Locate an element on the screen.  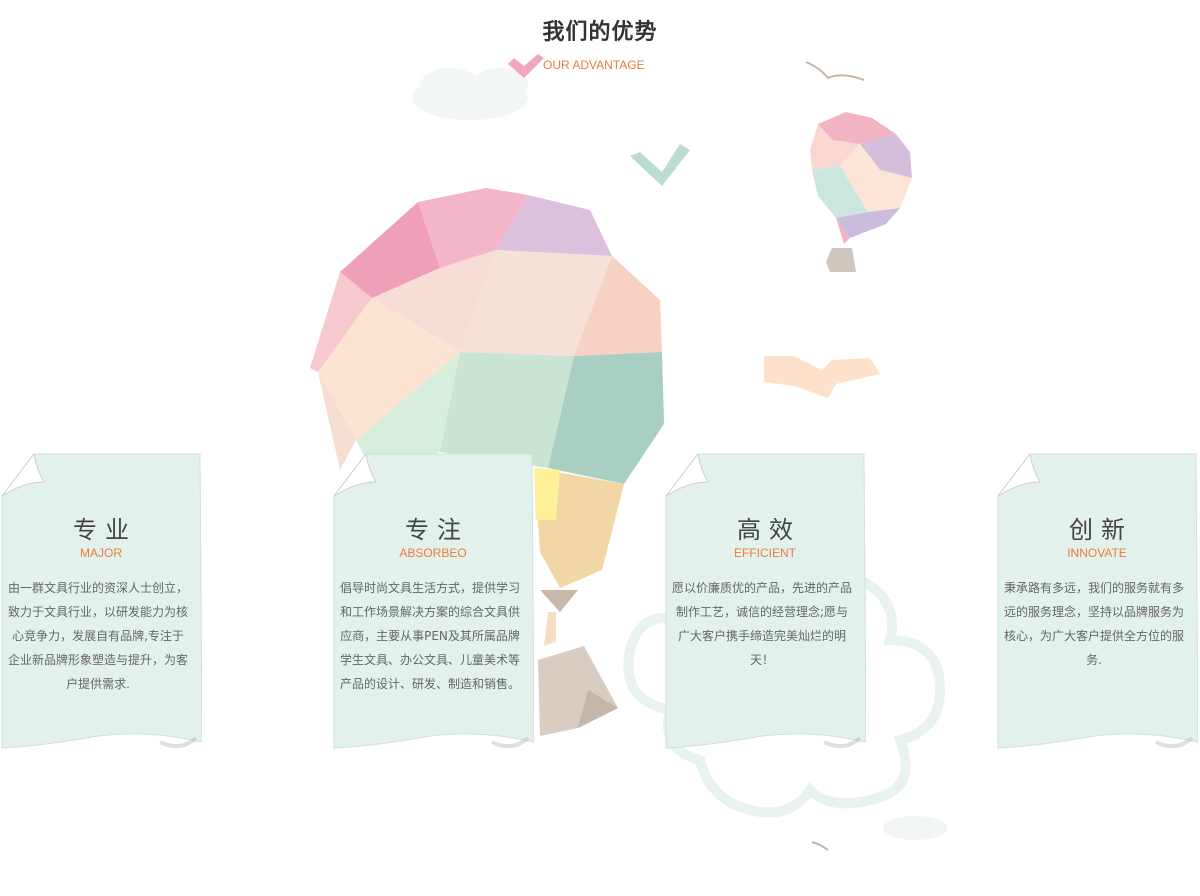
card-title: 专注 is located at coordinates (437, 530).